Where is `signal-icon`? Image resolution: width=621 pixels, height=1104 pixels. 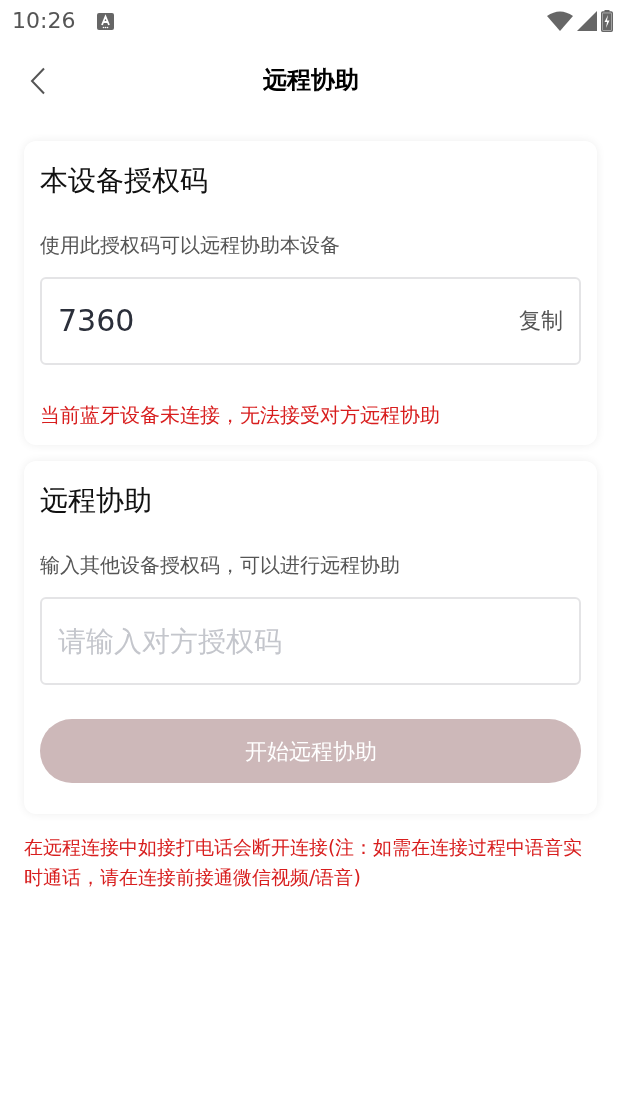
signal-icon is located at coordinates (587, 21).